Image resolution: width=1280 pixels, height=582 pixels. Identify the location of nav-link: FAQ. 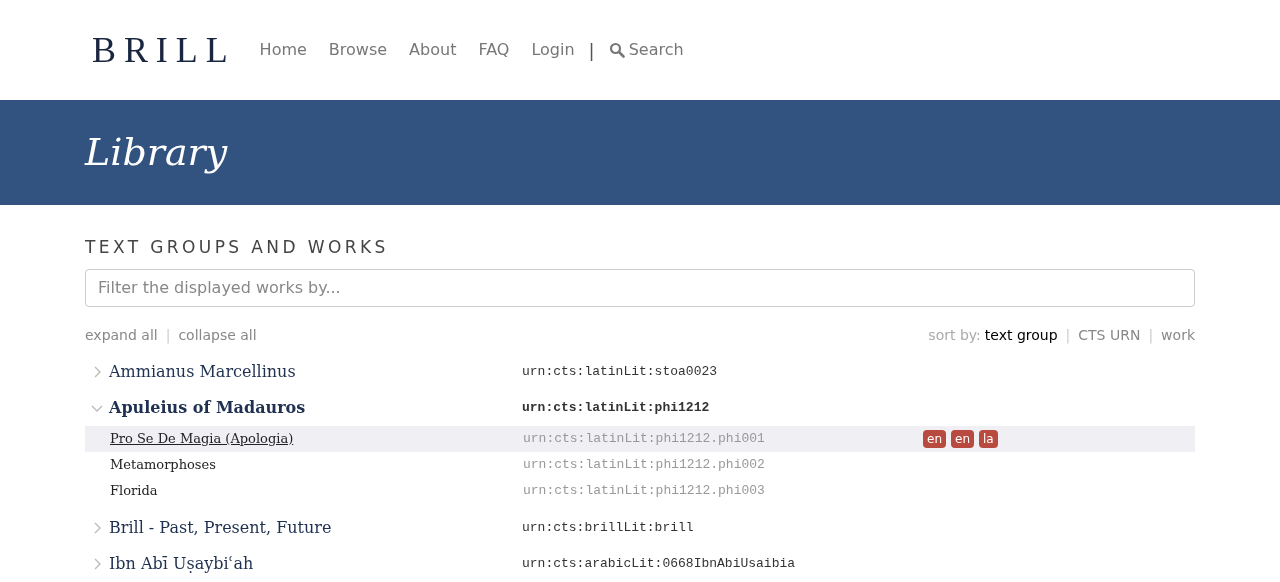
(494, 50).